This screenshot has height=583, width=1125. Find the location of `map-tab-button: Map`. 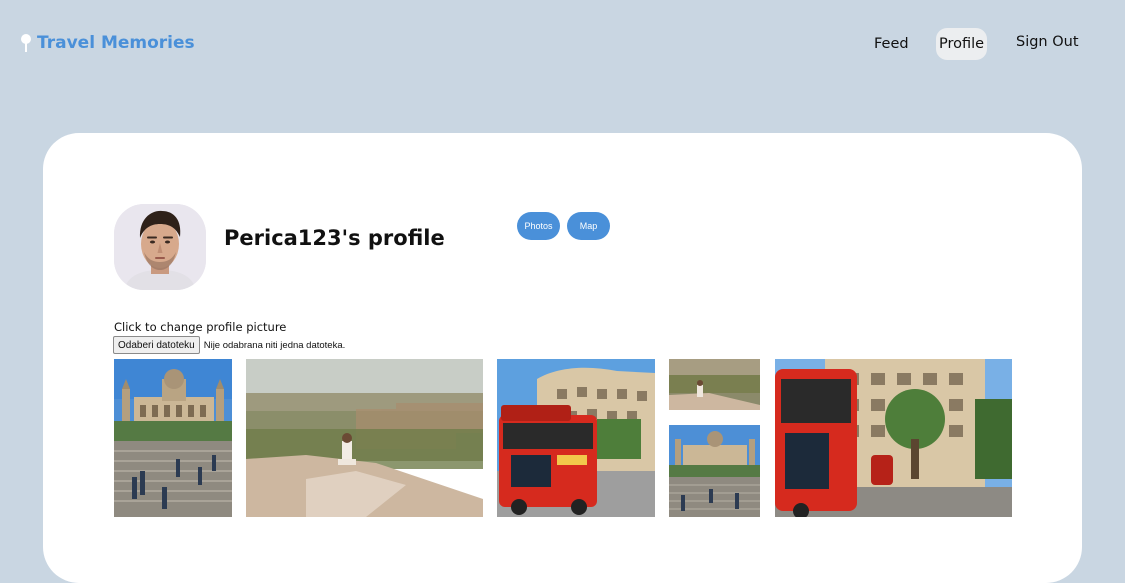

map-tab-button: Map is located at coordinates (588, 226).